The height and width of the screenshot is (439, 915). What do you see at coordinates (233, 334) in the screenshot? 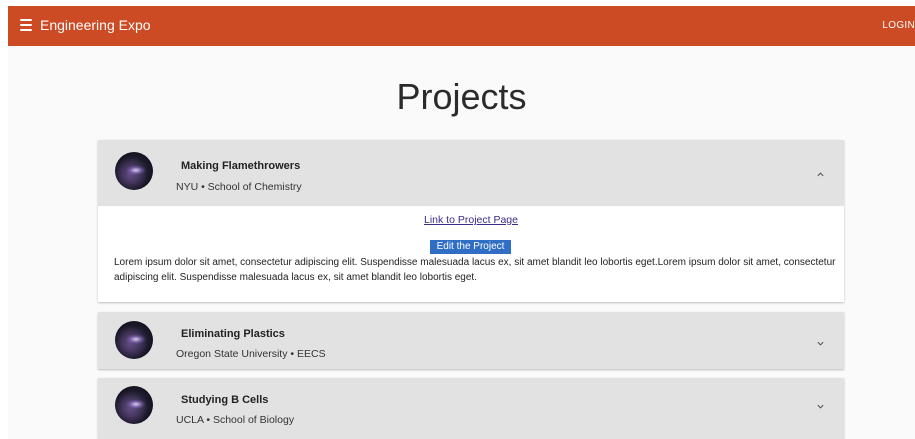
I see `project-title: Eliminating Plastics` at bounding box center [233, 334].